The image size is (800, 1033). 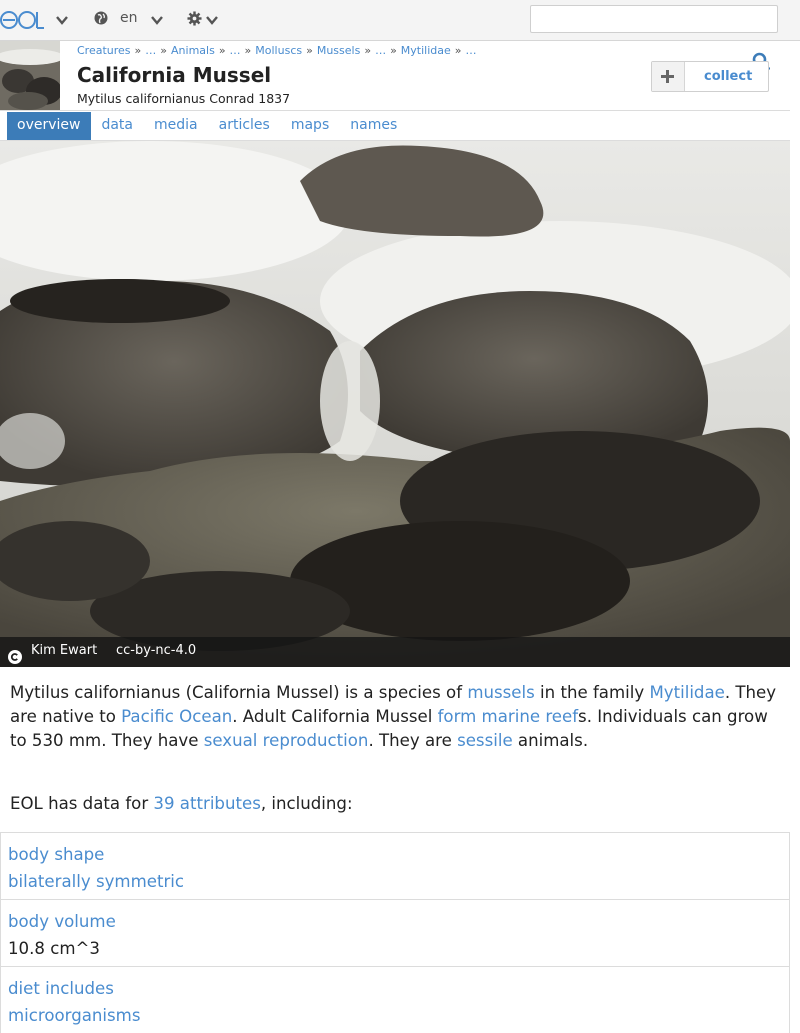 What do you see at coordinates (176, 716) in the screenshot?
I see `link-pacific-ocean: Pacific Ocean` at bounding box center [176, 716].